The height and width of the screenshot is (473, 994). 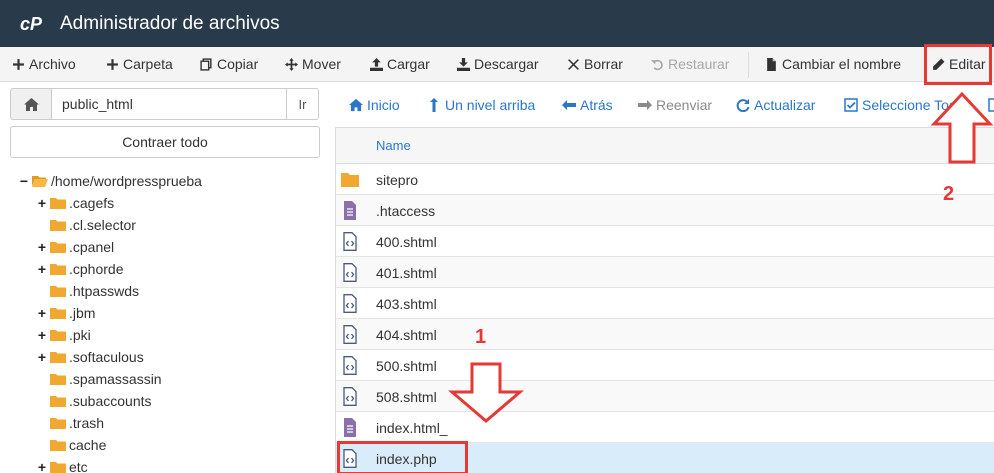 I want to click on delete-button: Borrar, so click(x=595, y=64).